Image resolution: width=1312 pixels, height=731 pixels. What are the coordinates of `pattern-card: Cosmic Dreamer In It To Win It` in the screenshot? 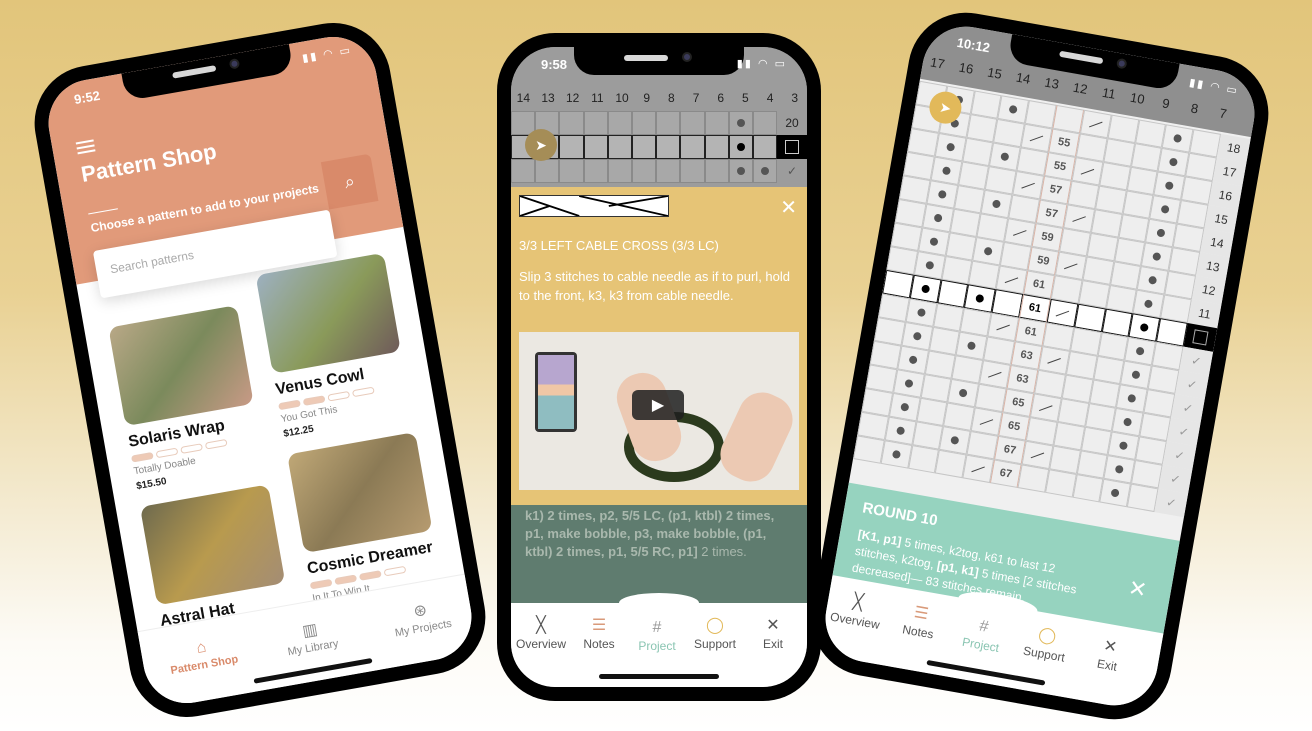 It's located at (364, 518).